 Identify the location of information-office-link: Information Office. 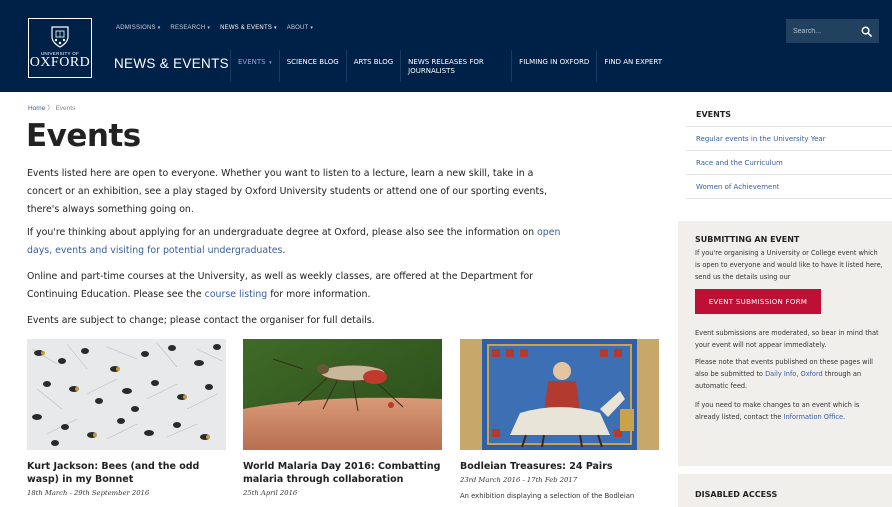
(814, 417).